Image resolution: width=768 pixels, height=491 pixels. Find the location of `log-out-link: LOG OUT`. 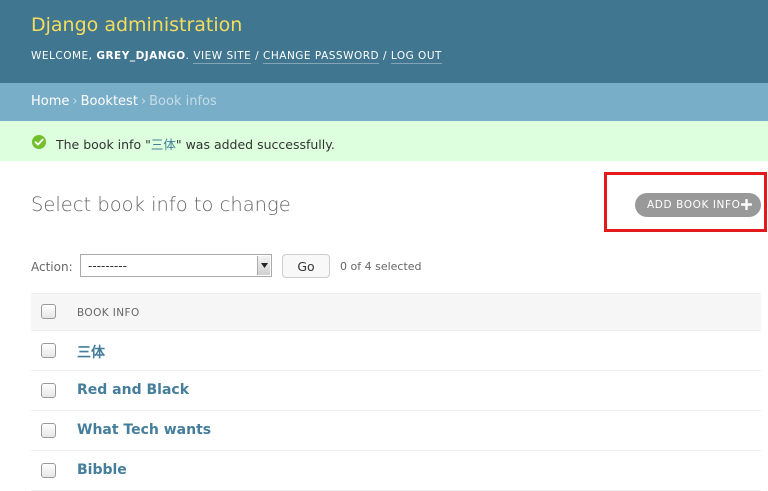

log-out-link: LOG OUT is located at coordinates (416, 57).